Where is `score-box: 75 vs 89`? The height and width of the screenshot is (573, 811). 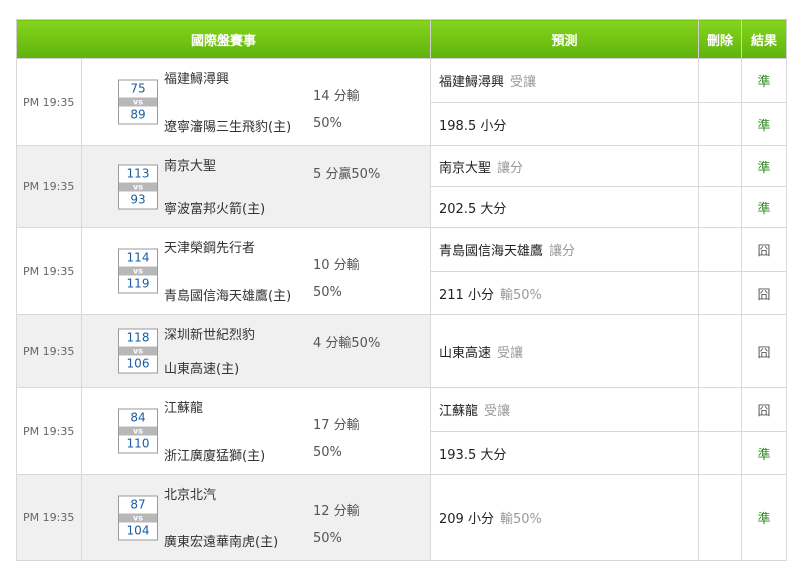
score-box: 75 vs 89 is located at coordinates (138, 102).